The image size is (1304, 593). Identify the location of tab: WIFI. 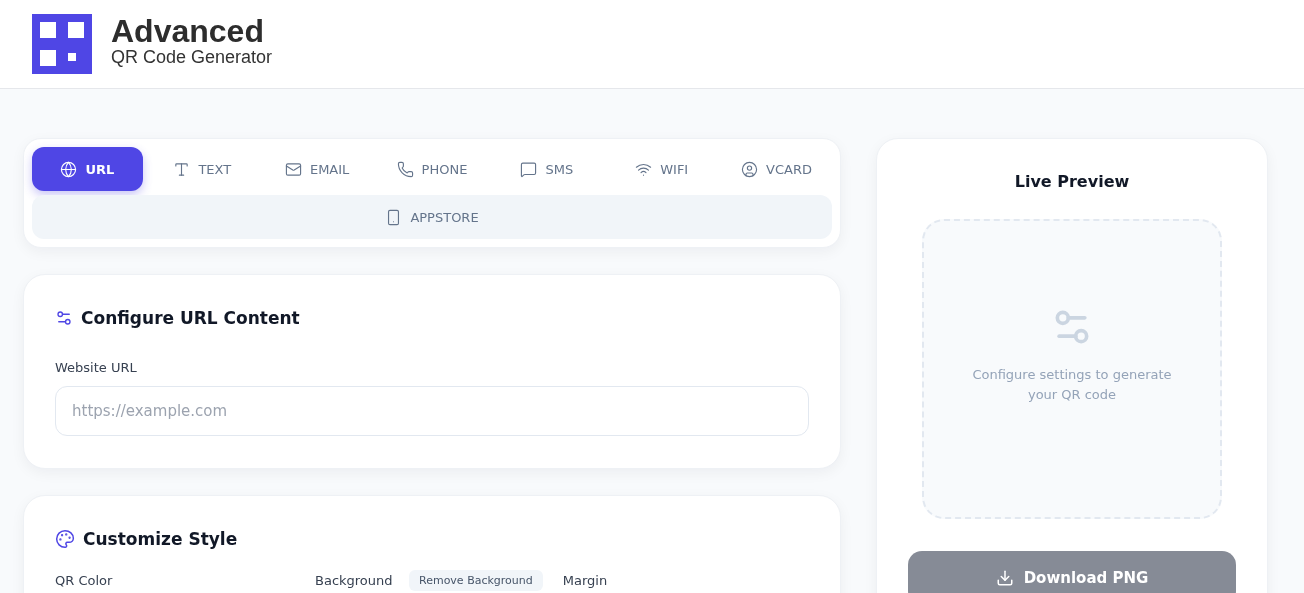
(662, 169).